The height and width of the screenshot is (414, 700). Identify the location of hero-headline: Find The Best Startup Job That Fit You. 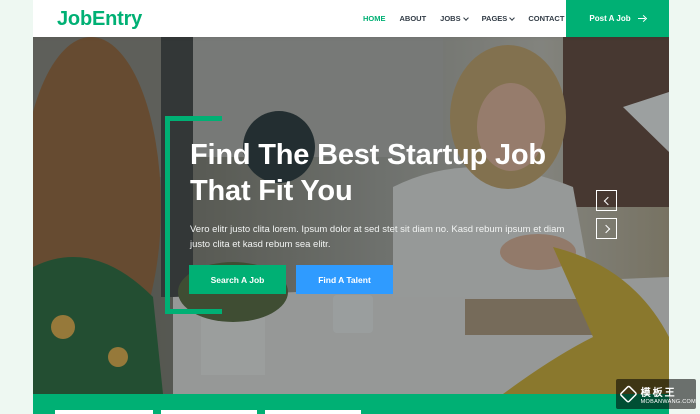
(400, 173).